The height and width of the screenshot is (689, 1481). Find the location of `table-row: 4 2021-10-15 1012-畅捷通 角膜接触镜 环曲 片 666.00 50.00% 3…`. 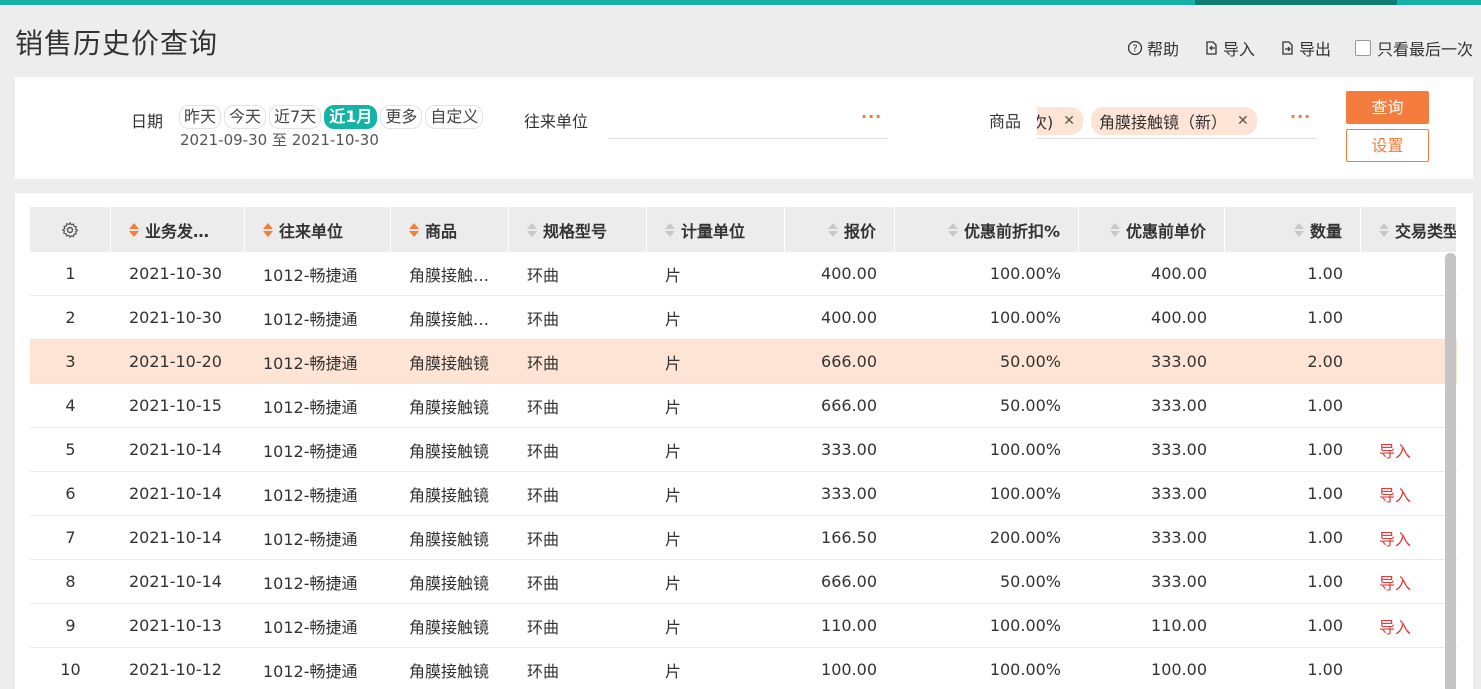

table-row: 4 2021-10-15 1012-畅捷通 角膜接触镜 环曲 片 666.00 50.00% 3… is located at coordinates (743, 406).